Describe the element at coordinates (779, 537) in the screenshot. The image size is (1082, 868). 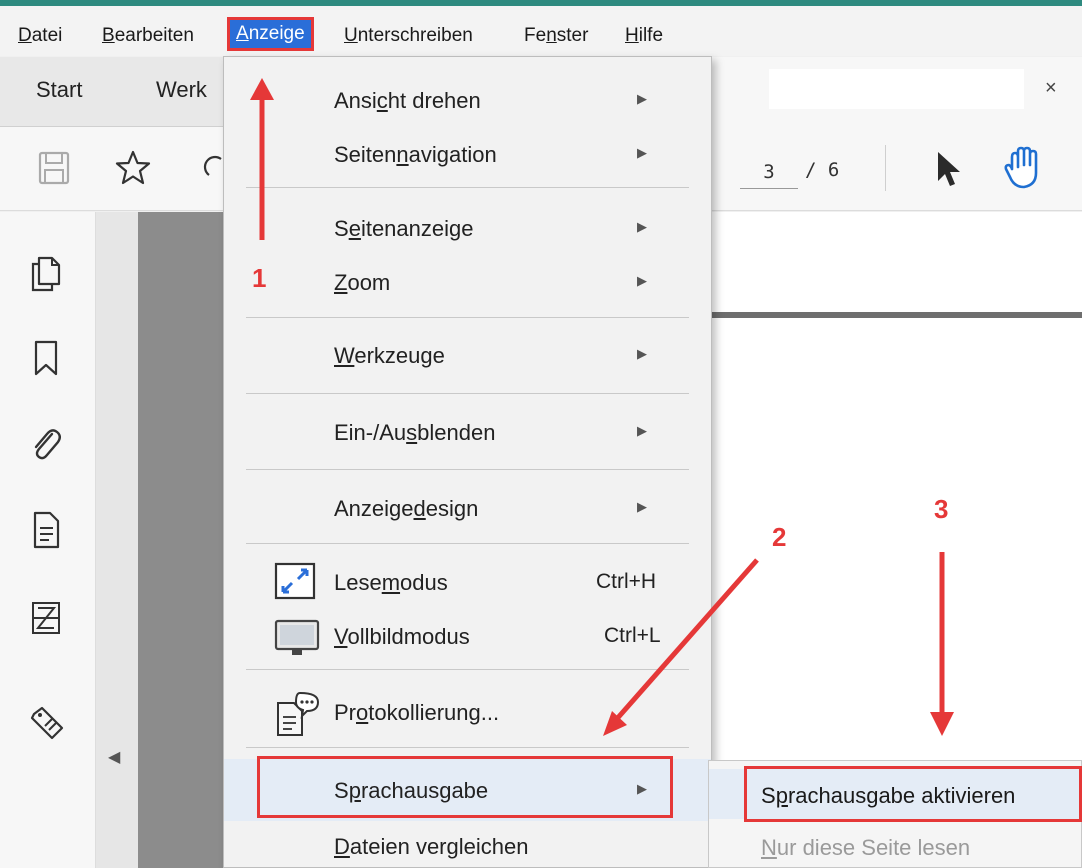
I see `annotation-step-2: 2` at that location.